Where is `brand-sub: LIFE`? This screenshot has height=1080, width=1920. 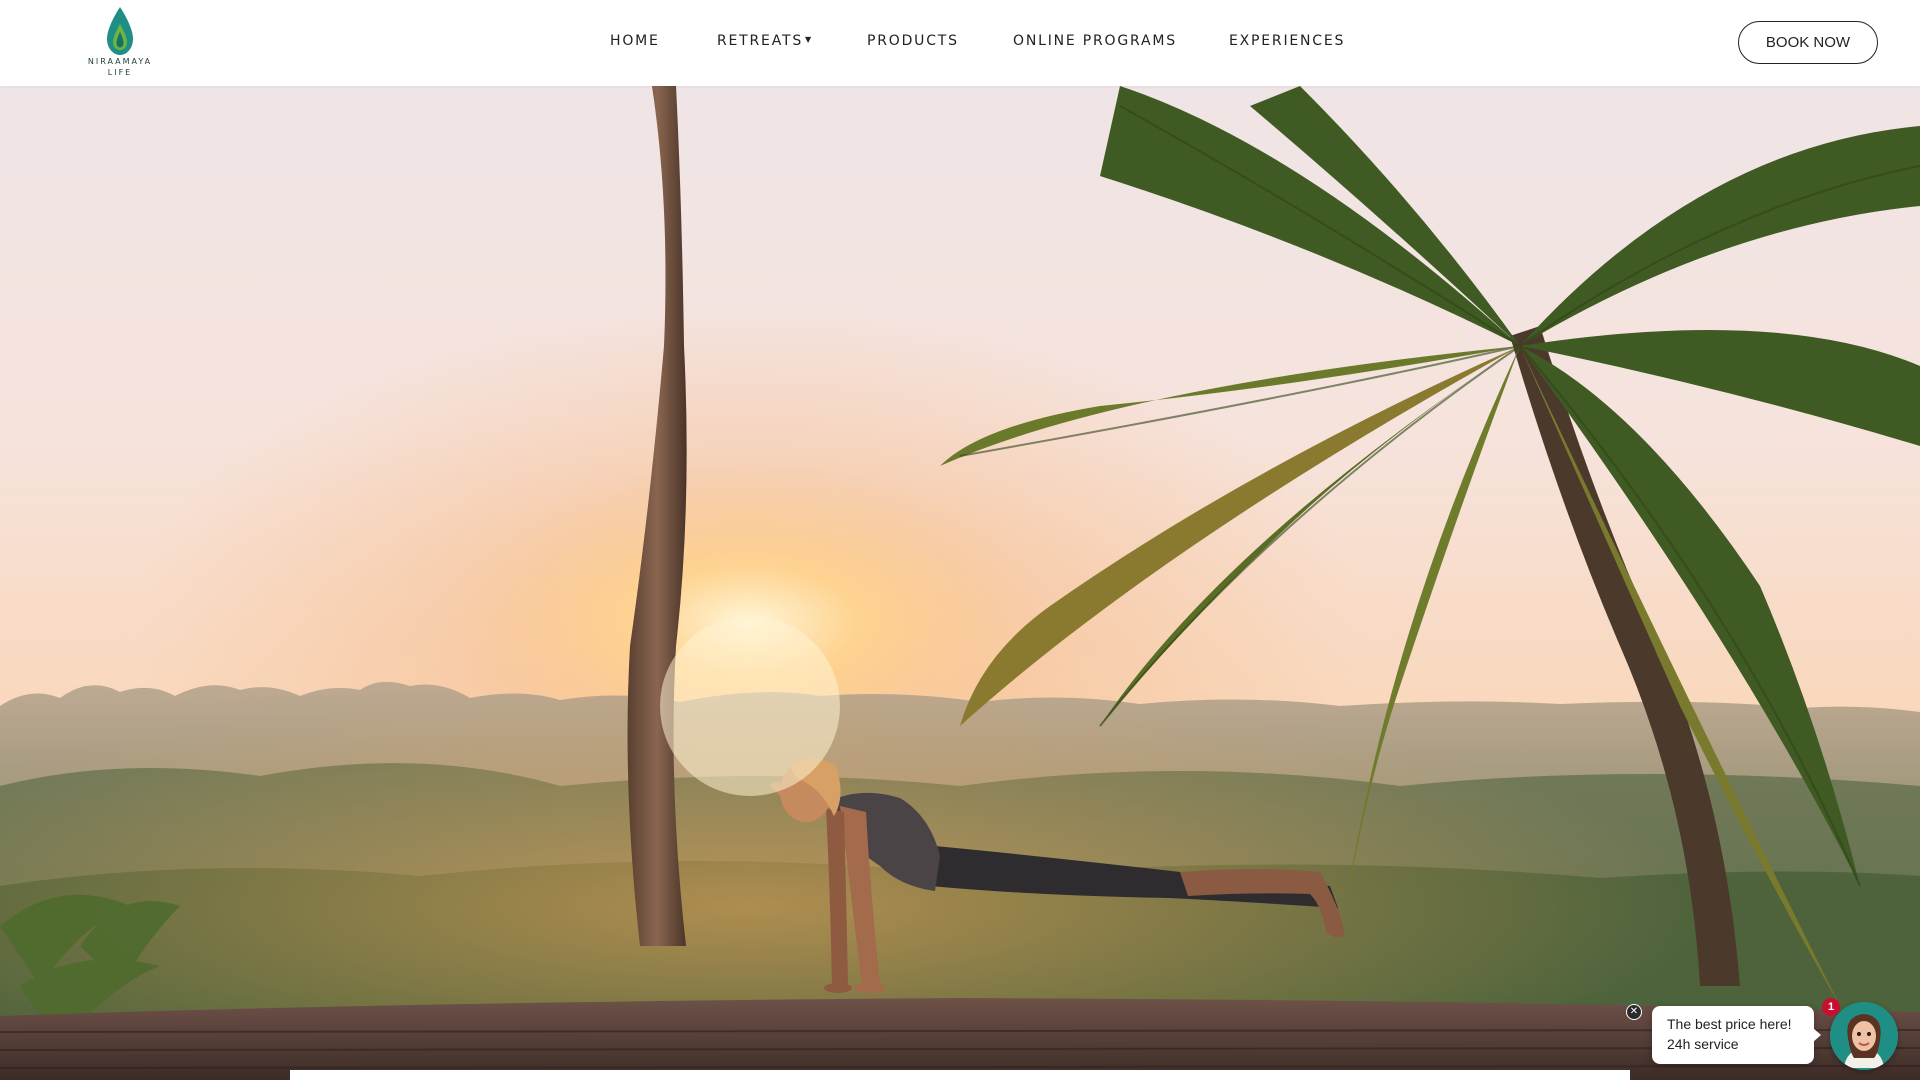
brand-sub: LIFE is located at coordinates (120, 72).